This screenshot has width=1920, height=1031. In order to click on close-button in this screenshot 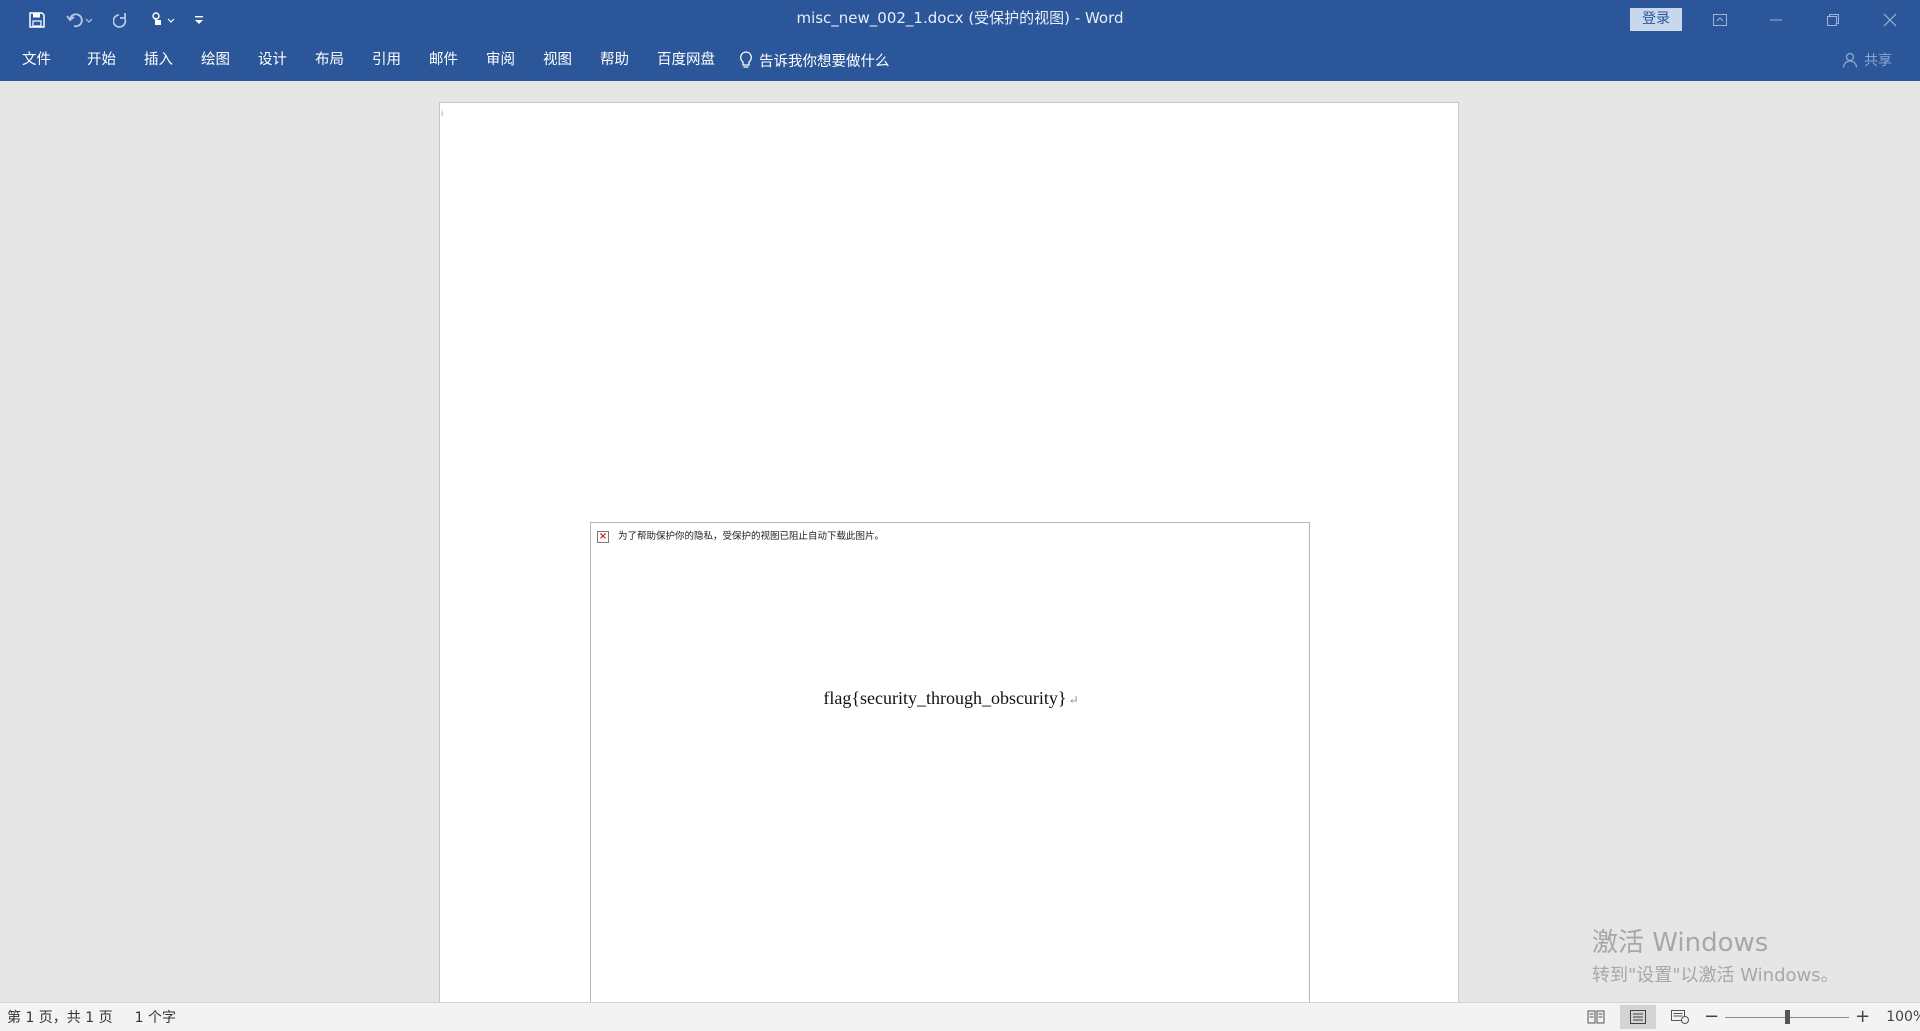, I will do `click(1890, 19)`.